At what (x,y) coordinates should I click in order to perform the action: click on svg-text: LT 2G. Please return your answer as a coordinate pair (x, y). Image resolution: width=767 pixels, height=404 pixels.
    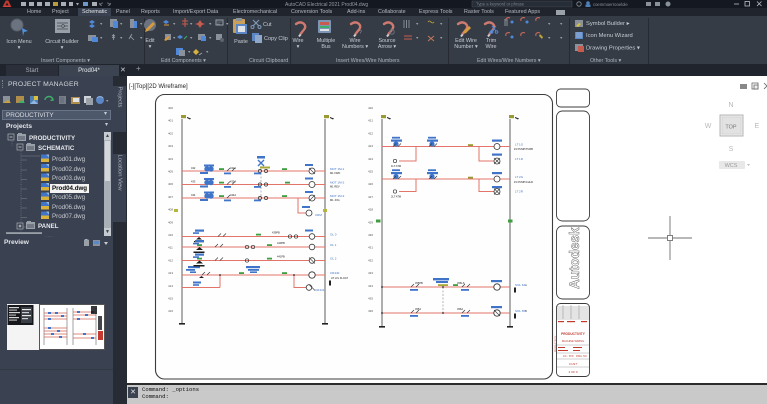
    Looking at the image, I should click on (519, 177).